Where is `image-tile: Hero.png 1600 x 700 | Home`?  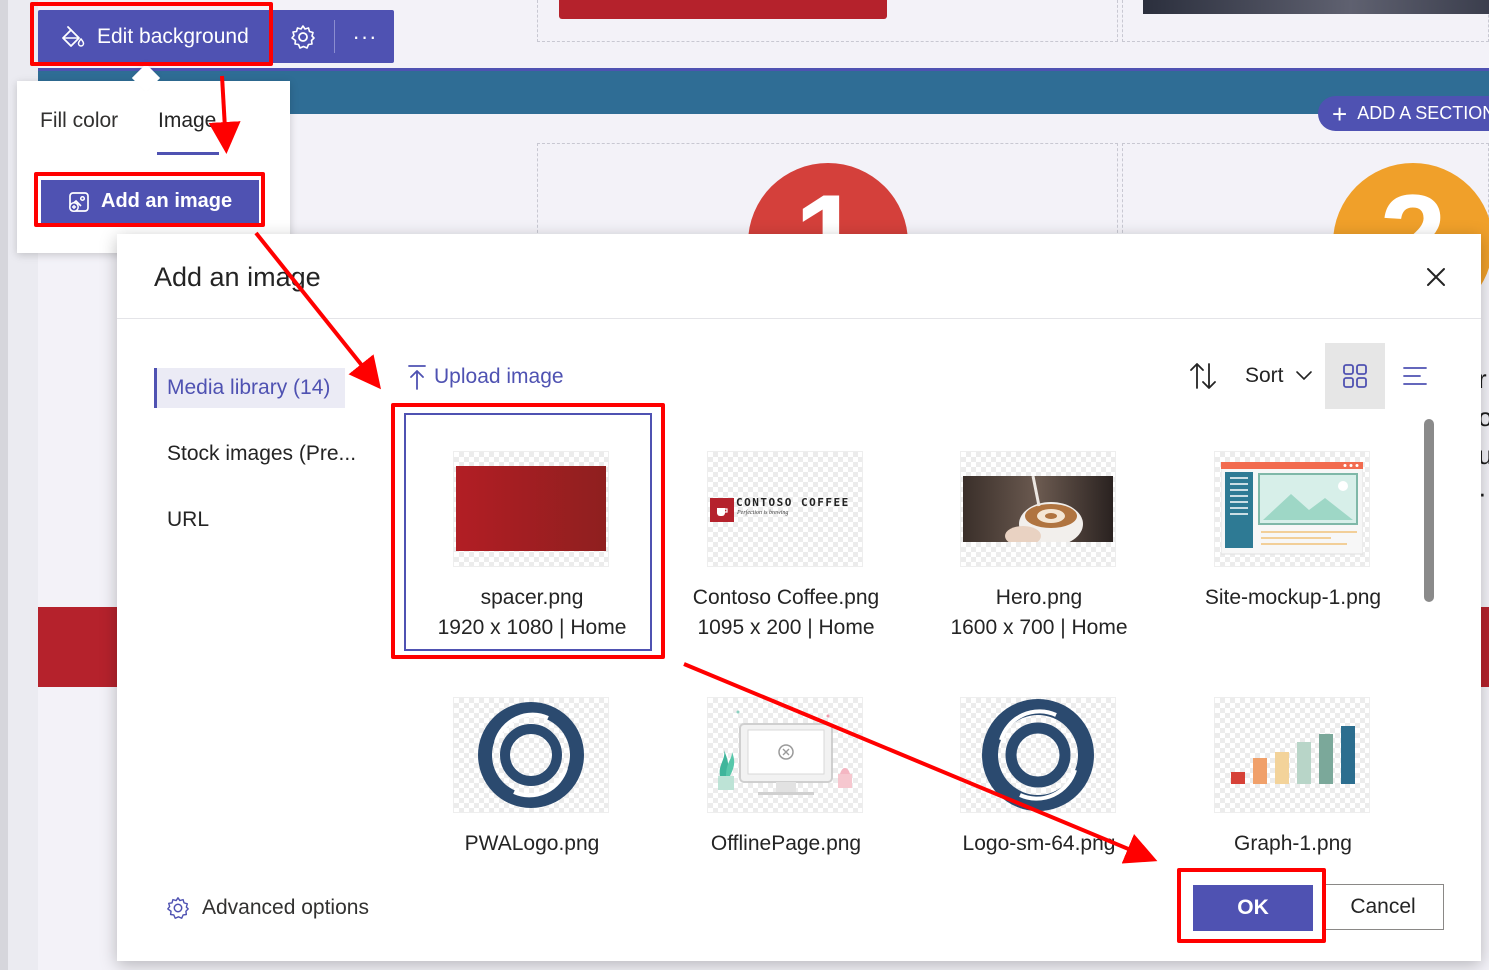
image-tile: Hero.png 1600 x 700 | Home is located at coordinates (1032, 529).